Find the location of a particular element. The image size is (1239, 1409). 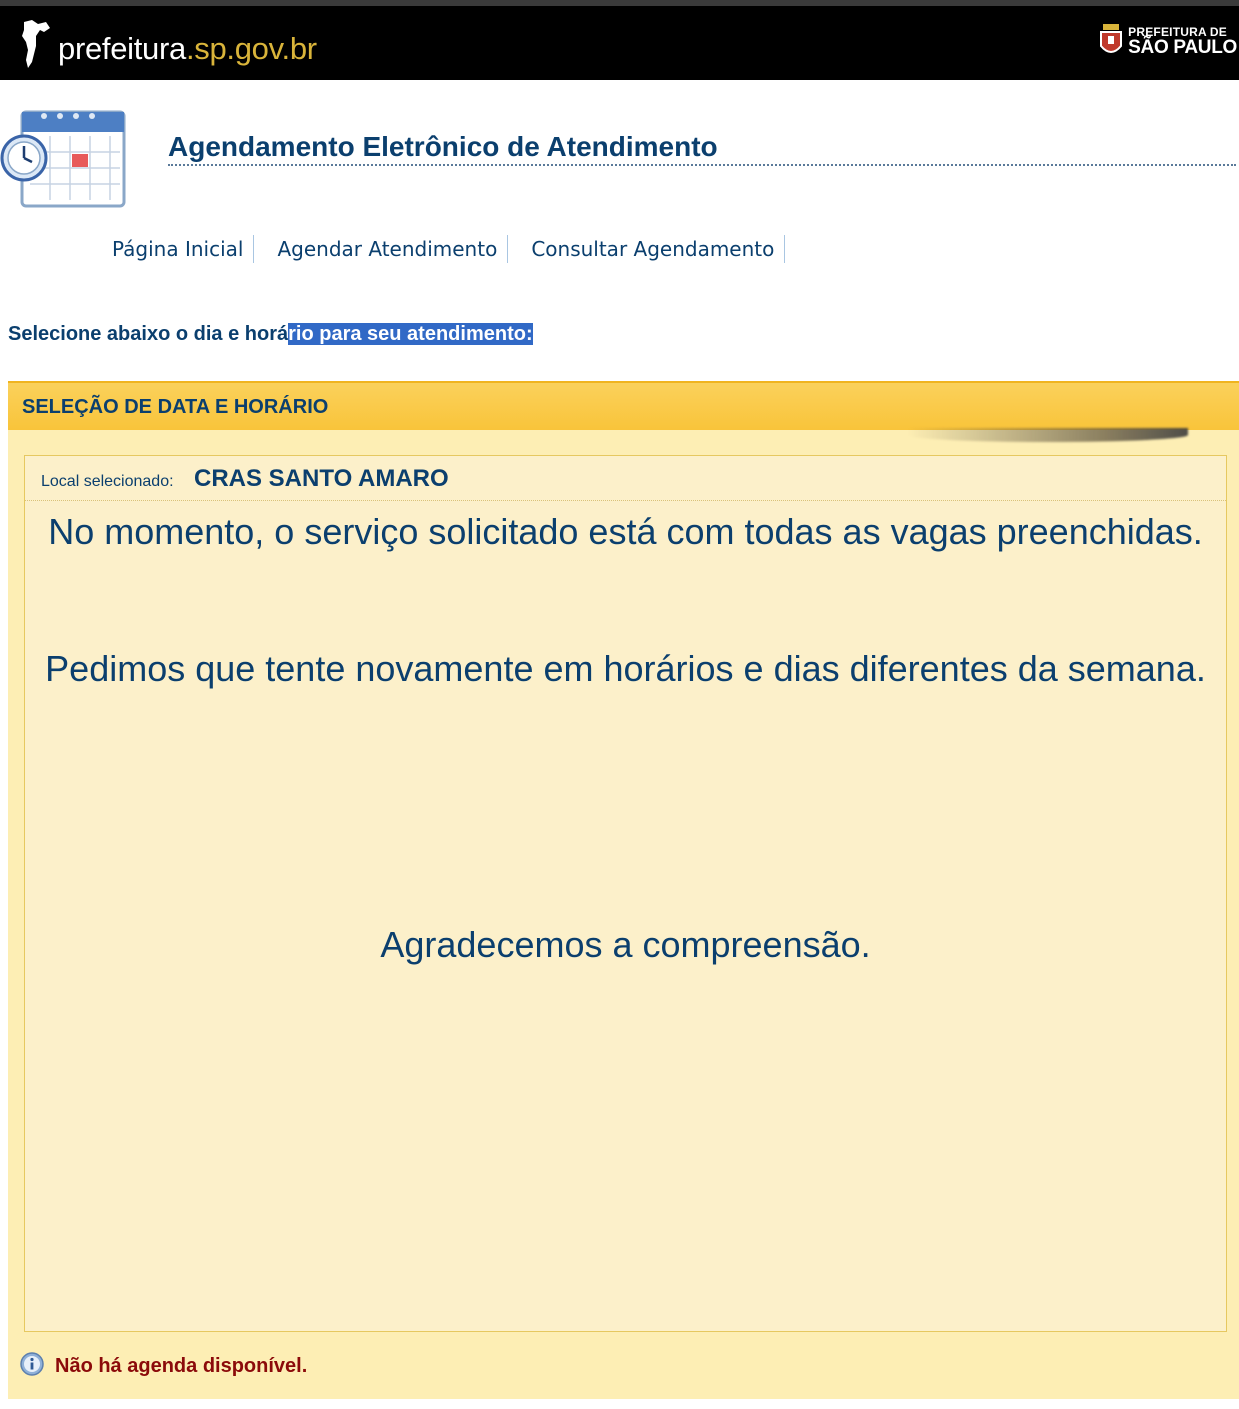

coat-of-arms-icon is located at coordinates (1111, 38).